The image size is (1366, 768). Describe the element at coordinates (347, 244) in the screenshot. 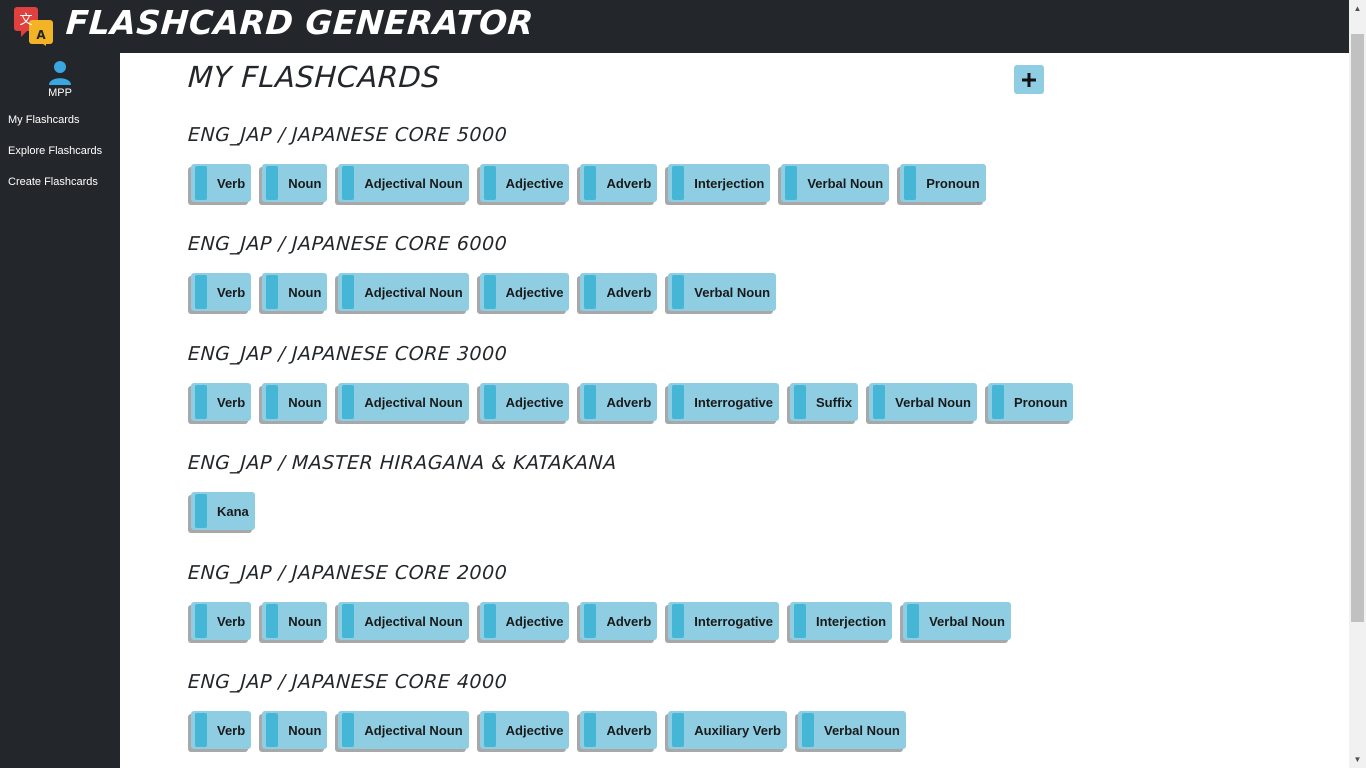

I see `deck-title: ENG_JAP / JAPANESE CORE 6000` at that location.